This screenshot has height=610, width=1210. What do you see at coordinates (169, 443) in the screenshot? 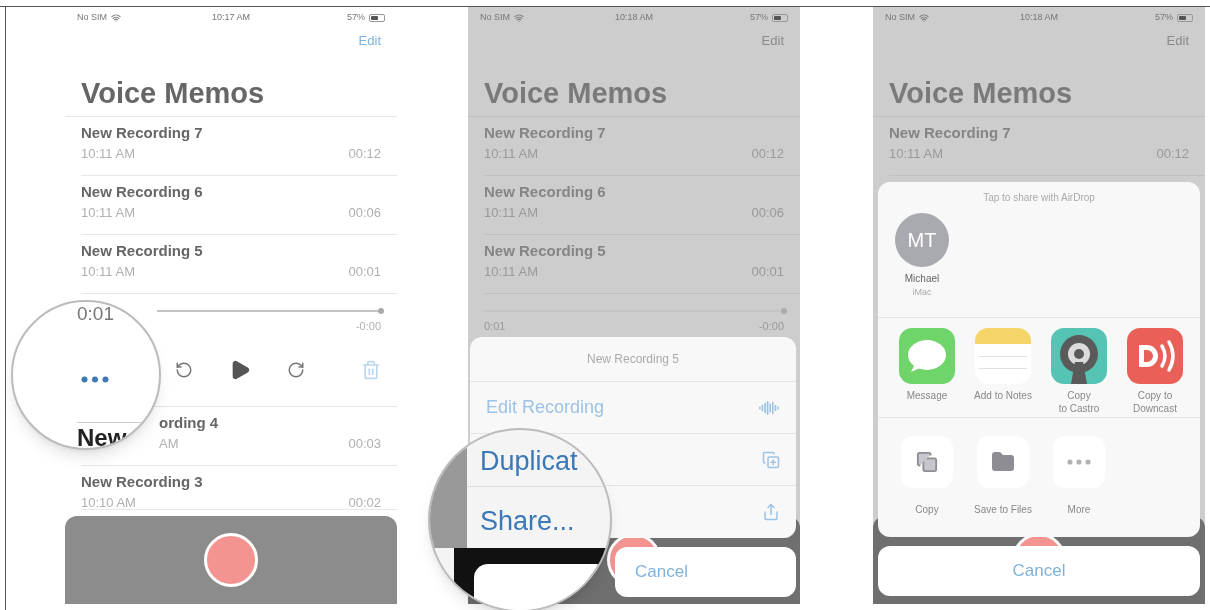
I see `recording-time: AM` at bounding box center [169, 443].